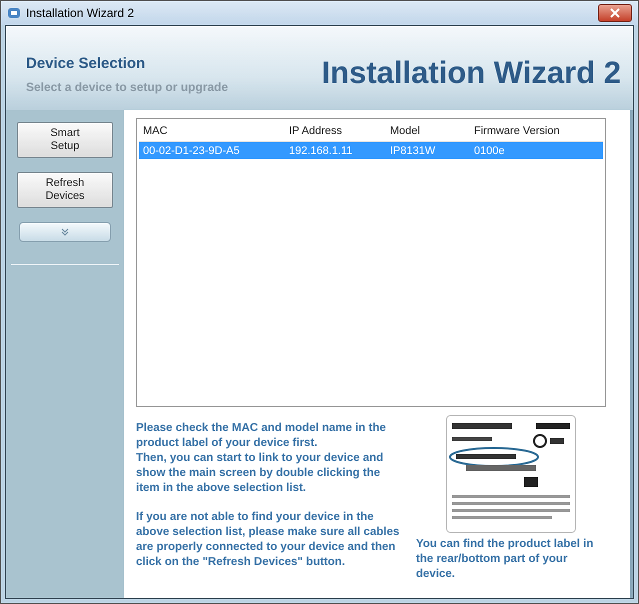 The image size is (639, 604). Describe the element at coordinates (505, 559) in the screenshot. I see `label-hint-text: You can find the product label in the rear/bottom part of your device.` at that location.